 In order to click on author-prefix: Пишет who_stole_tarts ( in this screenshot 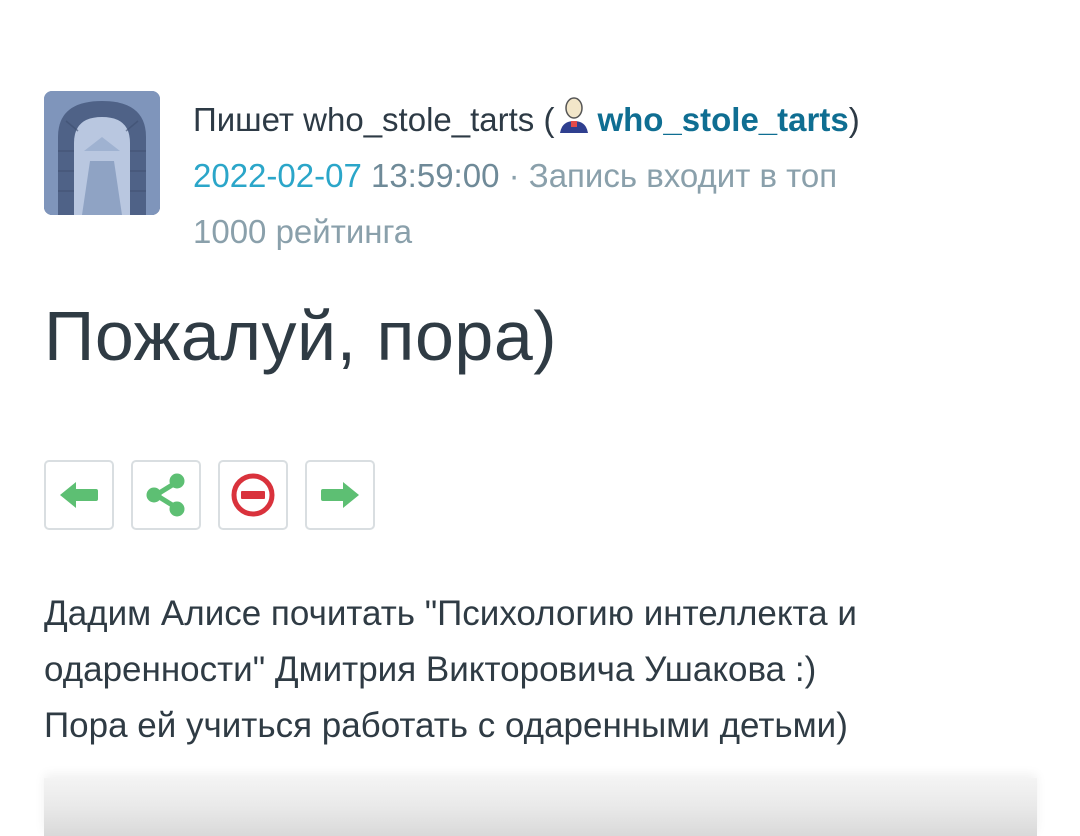, I will do `click(374, 119)`.